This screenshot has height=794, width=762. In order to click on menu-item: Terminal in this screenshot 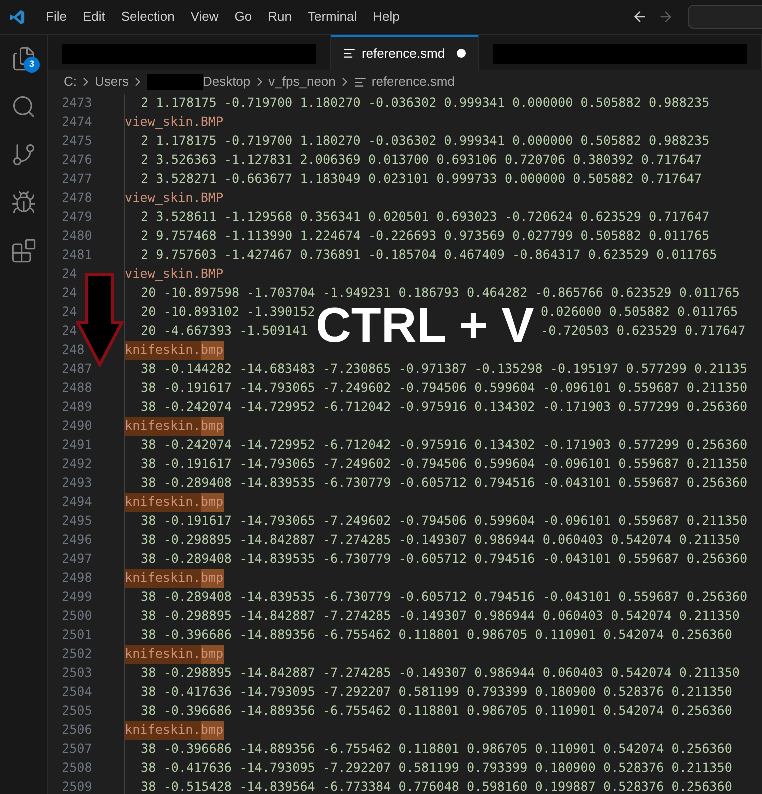, I will do `click(333, 17)`.